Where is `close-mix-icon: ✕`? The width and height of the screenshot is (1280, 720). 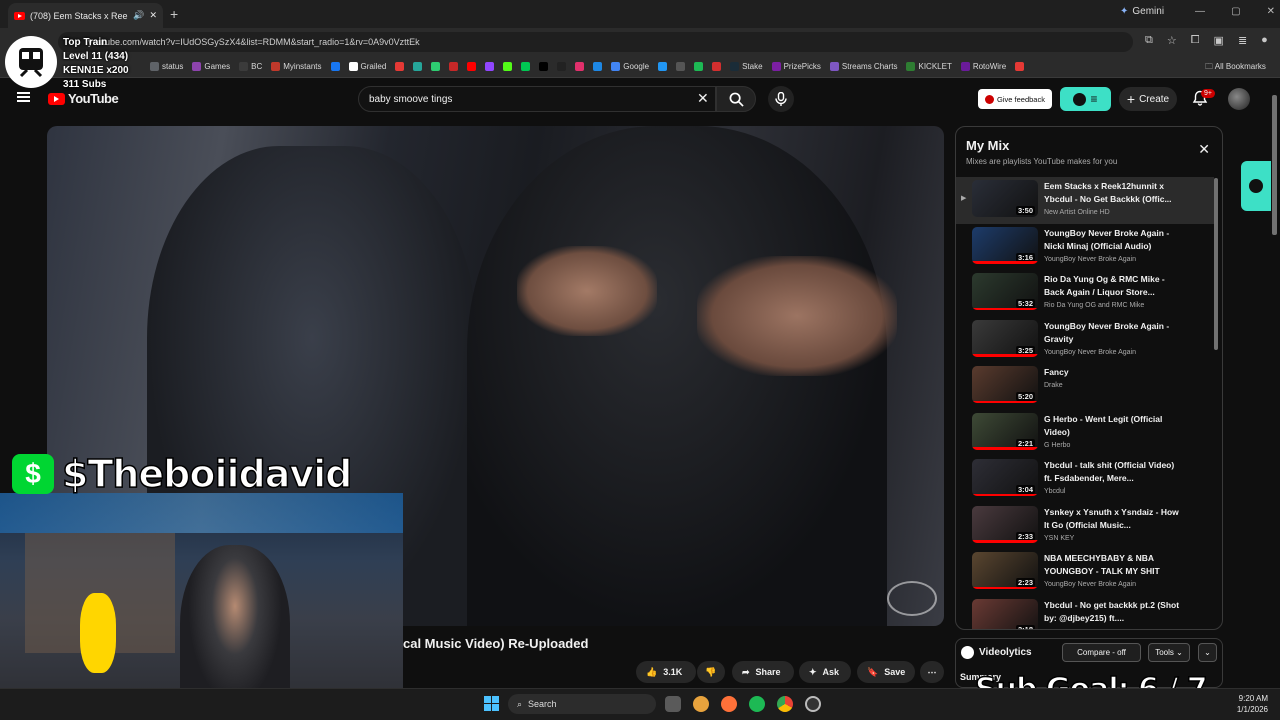 close-mix-icon: ✕ is located at coordinates (1204, 149).